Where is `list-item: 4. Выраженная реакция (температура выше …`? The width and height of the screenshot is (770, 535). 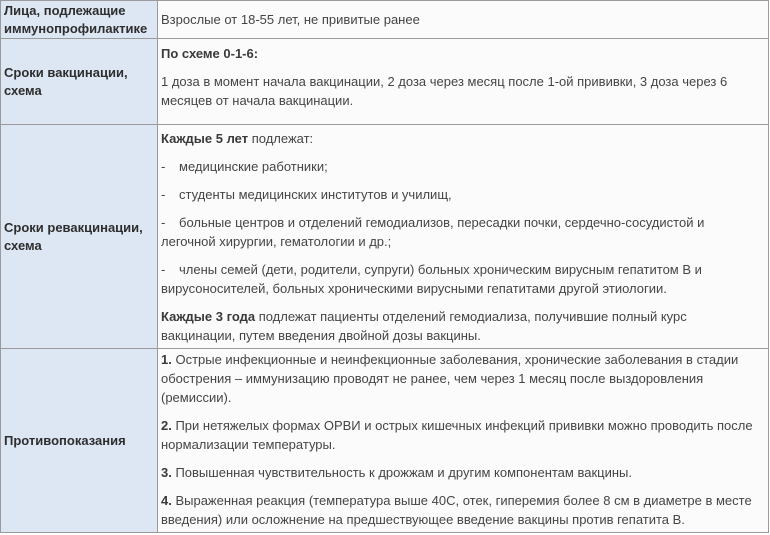
list-item: 4. Выраженная реакция (температура выше … is located at coordinates (456, 510).